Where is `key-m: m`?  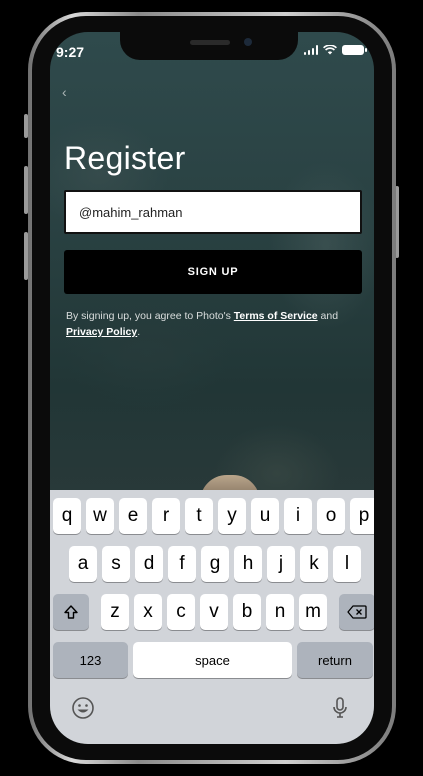
key-m: m is located at coordinates (313, 612).